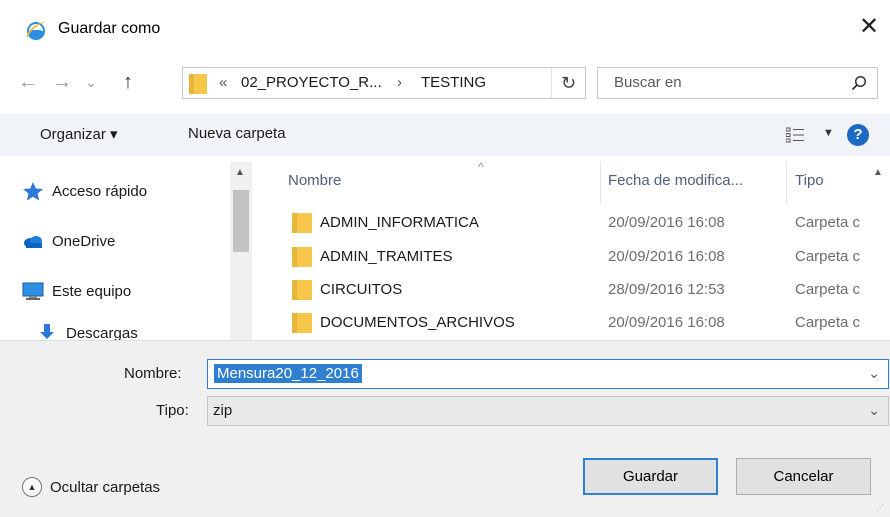 The width and height of the screenshot is (890, 517). I want to click on computer-icon, so click(33, 291).